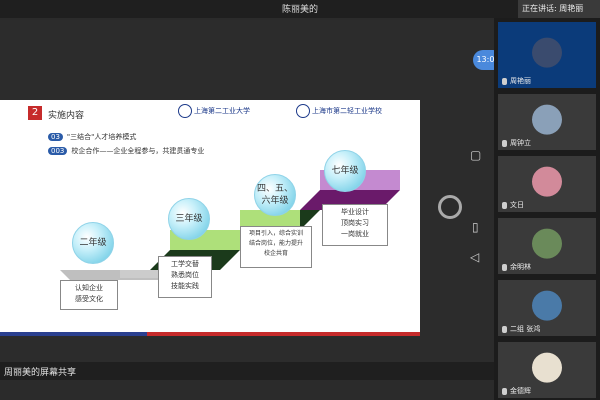 This screenshot has height=400, width=600. Describe the element at coordinates (233, 112) in the screenshot. I see `university-logo: 上海第二工业大学` at that location.